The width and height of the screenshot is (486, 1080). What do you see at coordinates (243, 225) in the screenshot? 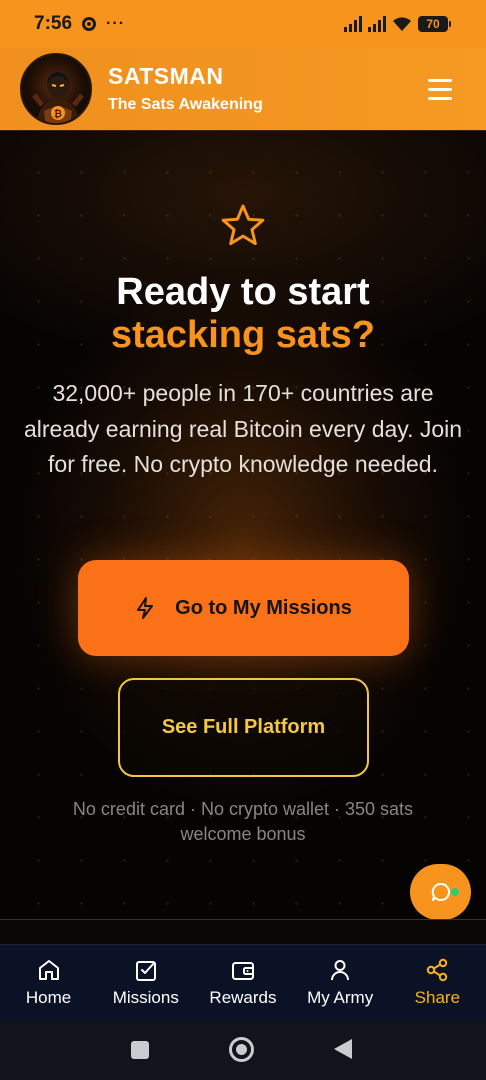
I see `star-icon` at bounding box center [243, 225].